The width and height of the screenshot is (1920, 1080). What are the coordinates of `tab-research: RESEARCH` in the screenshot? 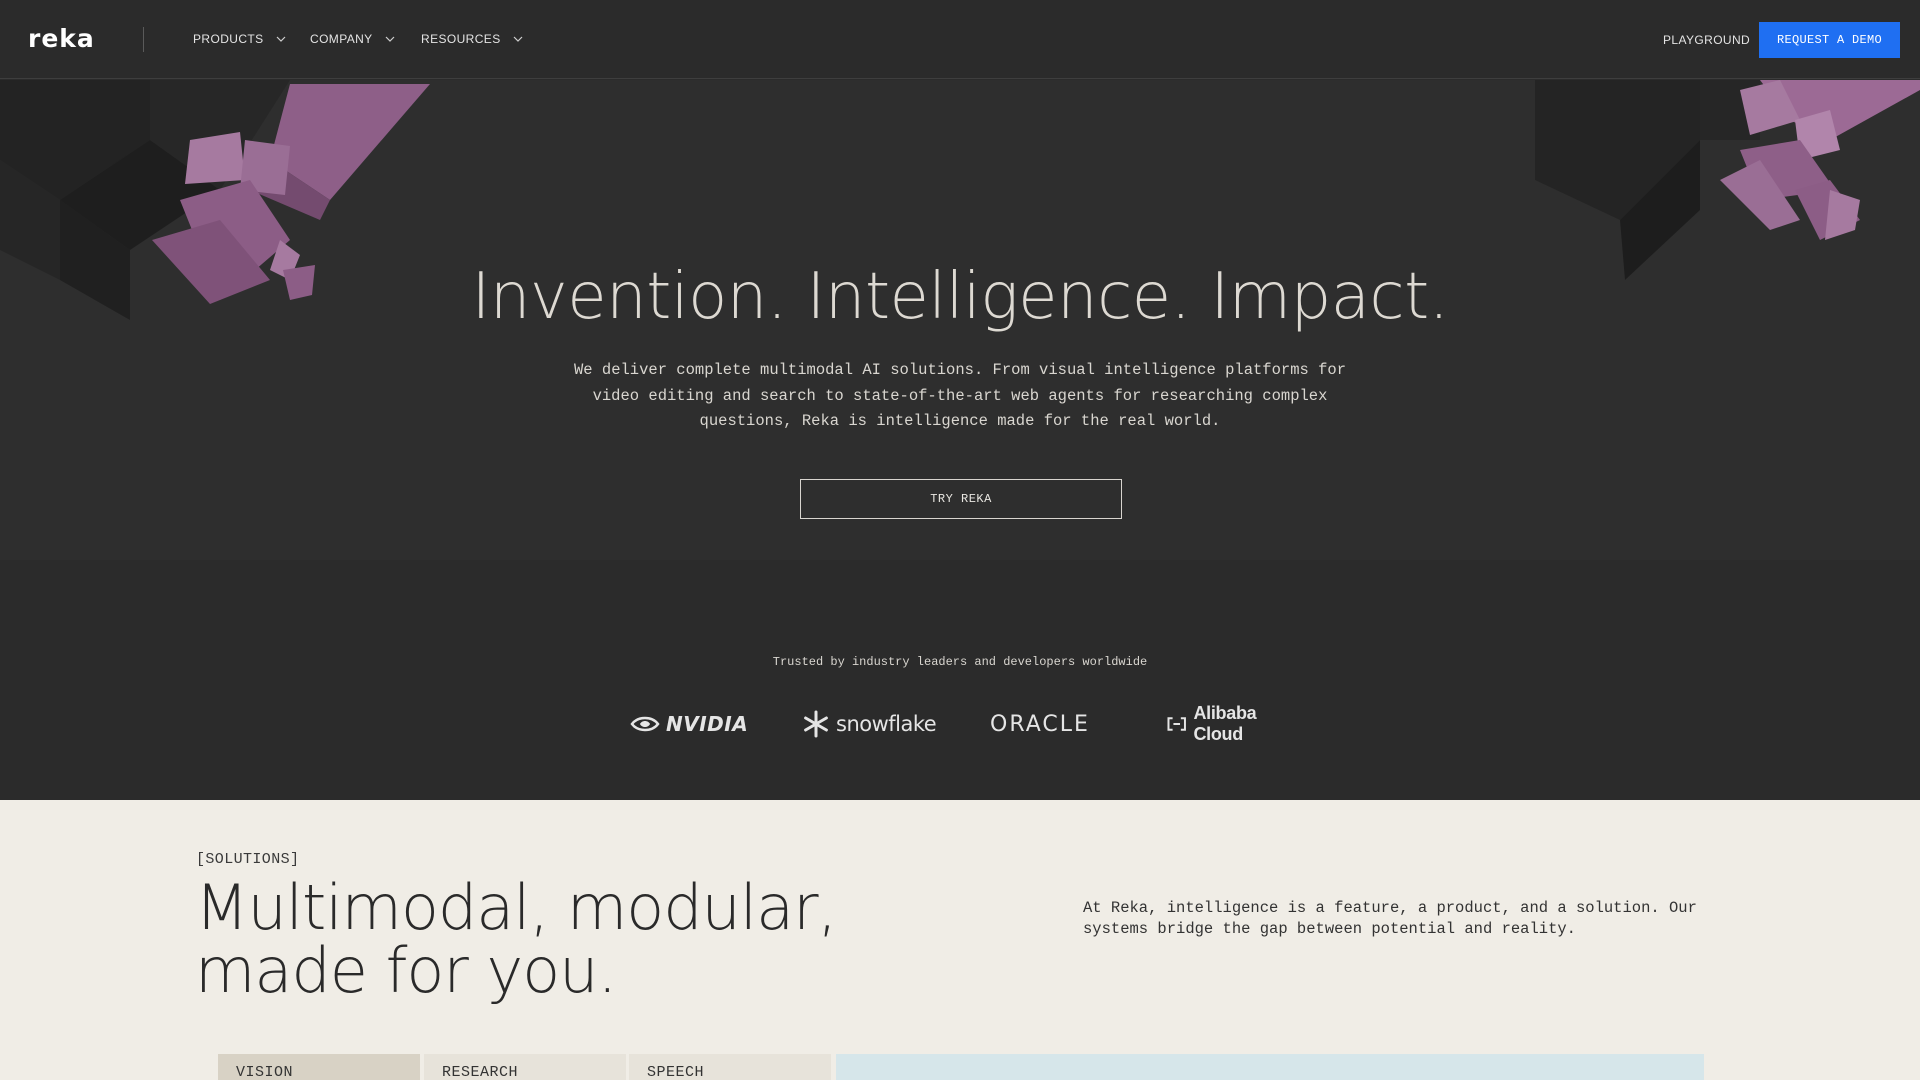 It's located at (525, 1067).